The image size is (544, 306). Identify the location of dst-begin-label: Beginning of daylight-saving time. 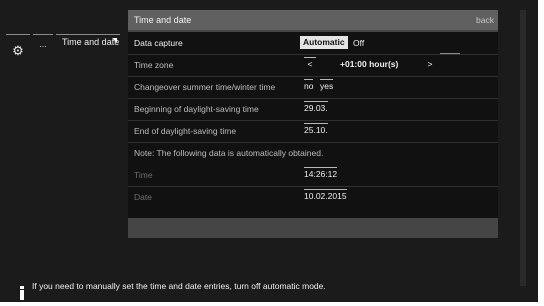
(196, 109).